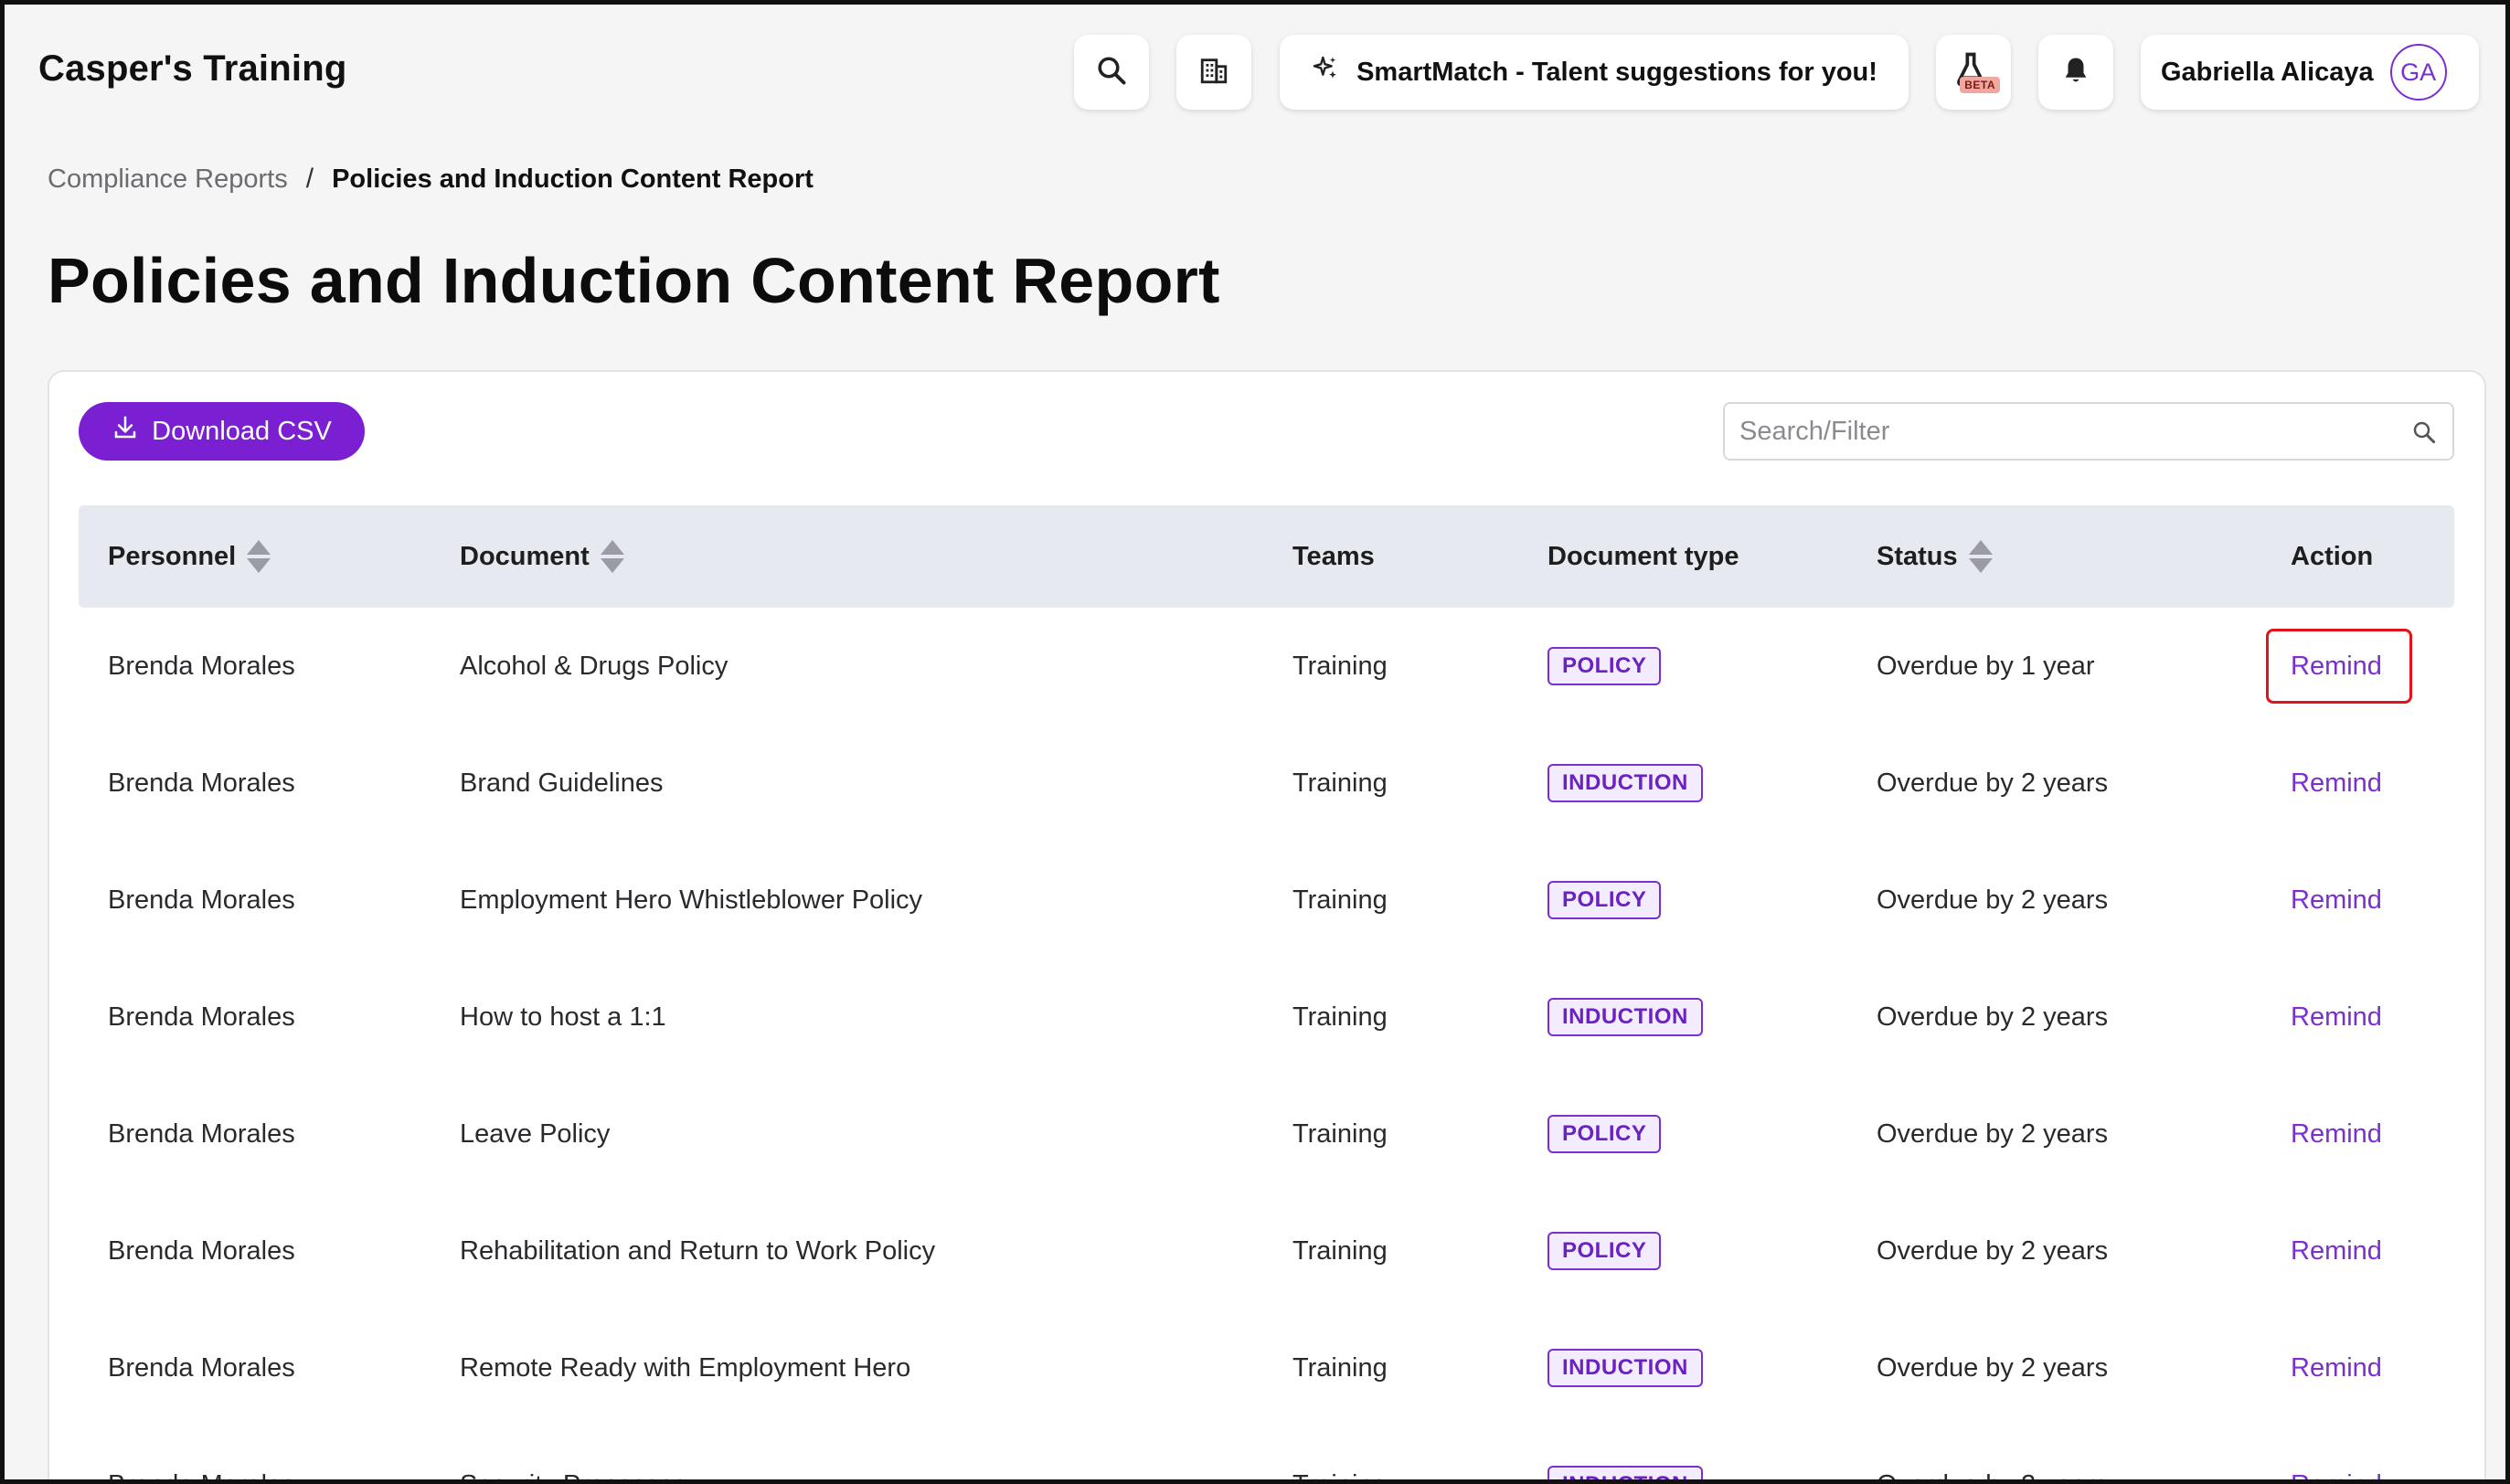 Image resolution: width=2510 pixels, height=1484 pixels. I want to click on download-csv-label: Download CSV, so click(242, 431).